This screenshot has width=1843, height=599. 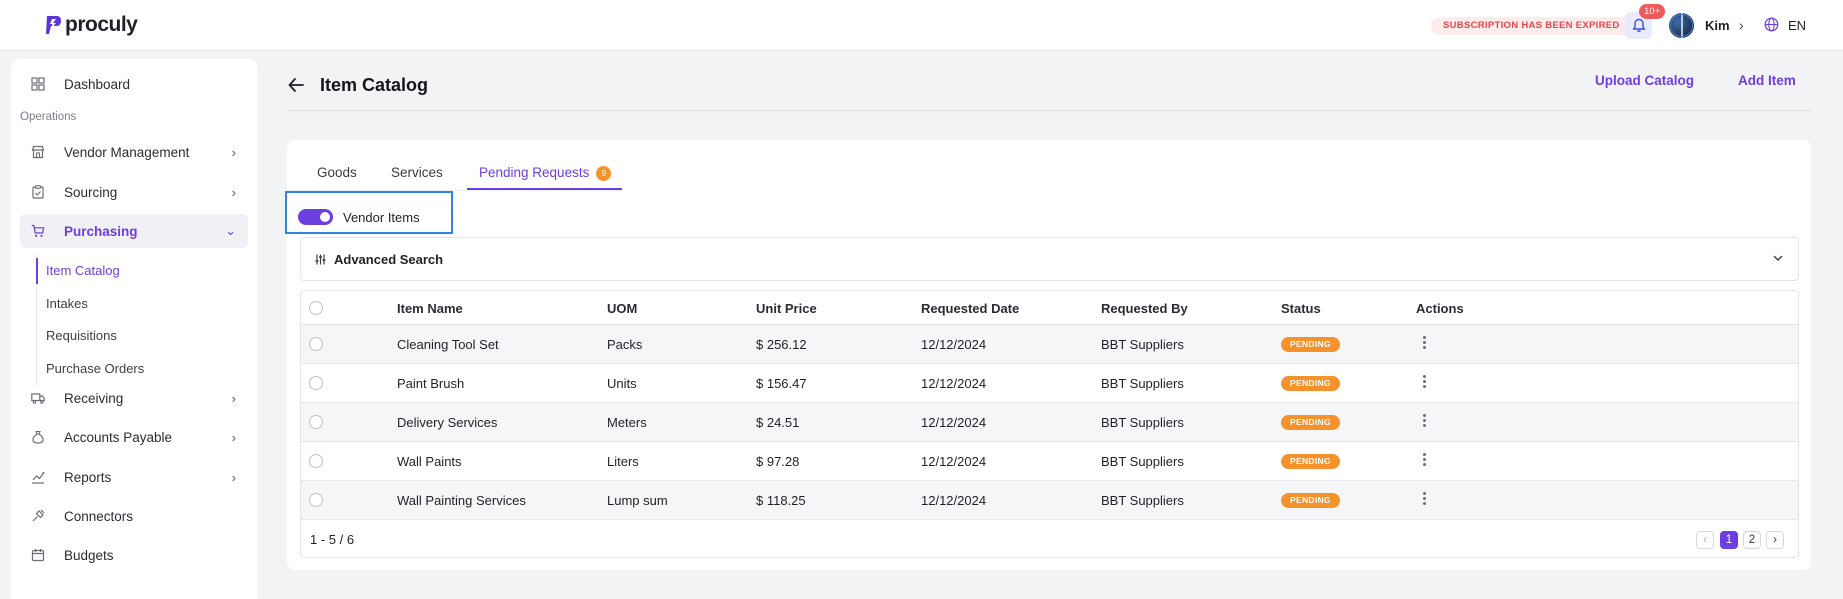 What do you see at coordinates (781, 383) in the screenshot?
I see `cell-unit-price: $ 156.47` at bounding box center [781, 383].